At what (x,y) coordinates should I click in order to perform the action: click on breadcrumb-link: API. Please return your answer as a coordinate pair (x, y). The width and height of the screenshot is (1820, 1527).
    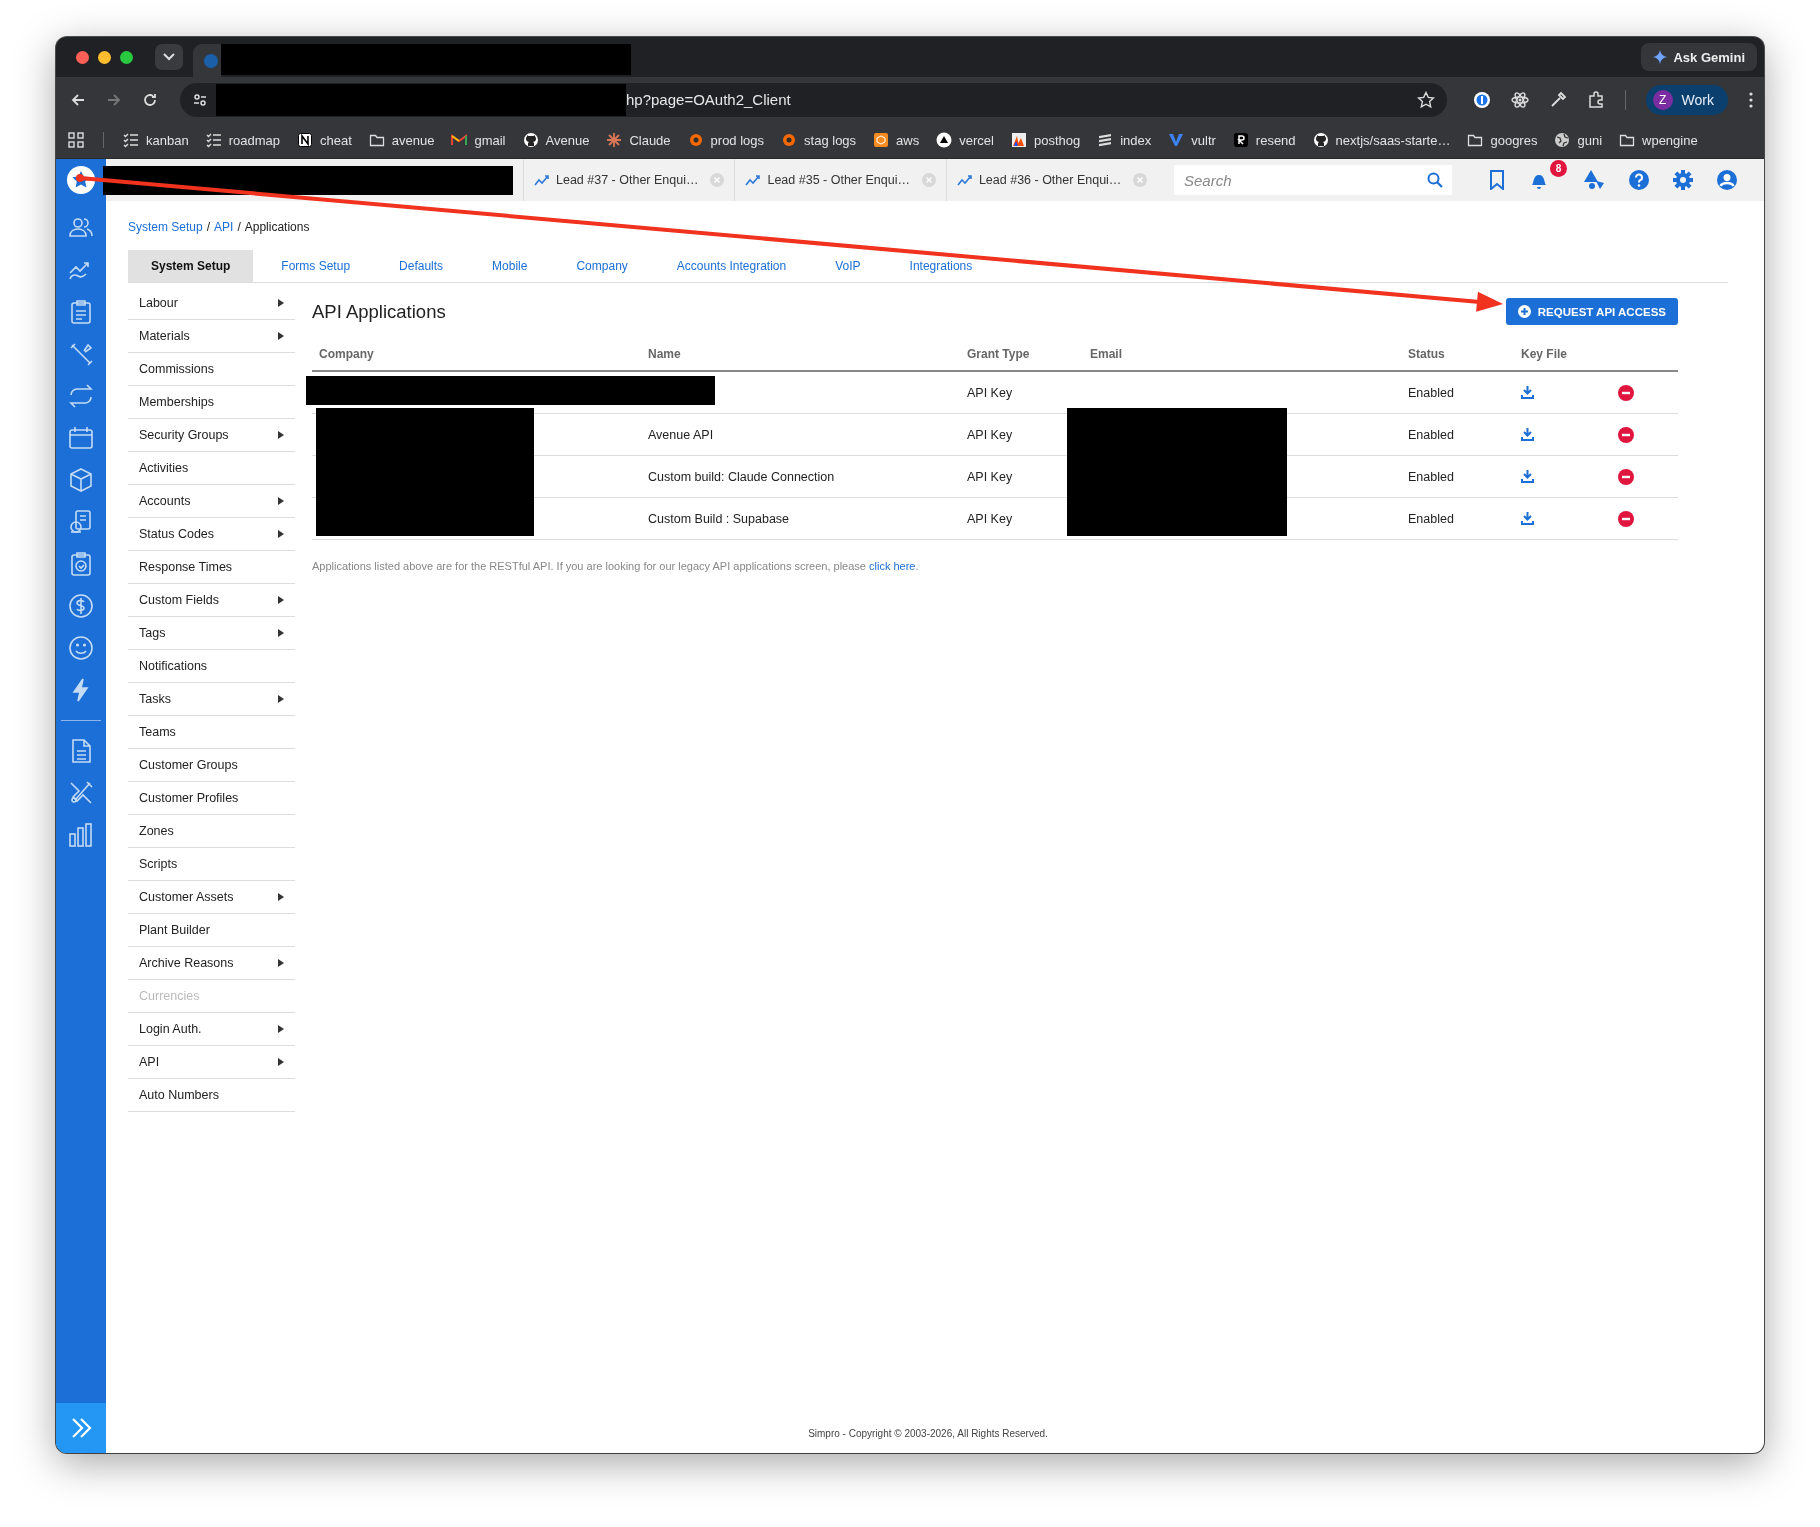
    Looking at the image, I should click on (224, 227).